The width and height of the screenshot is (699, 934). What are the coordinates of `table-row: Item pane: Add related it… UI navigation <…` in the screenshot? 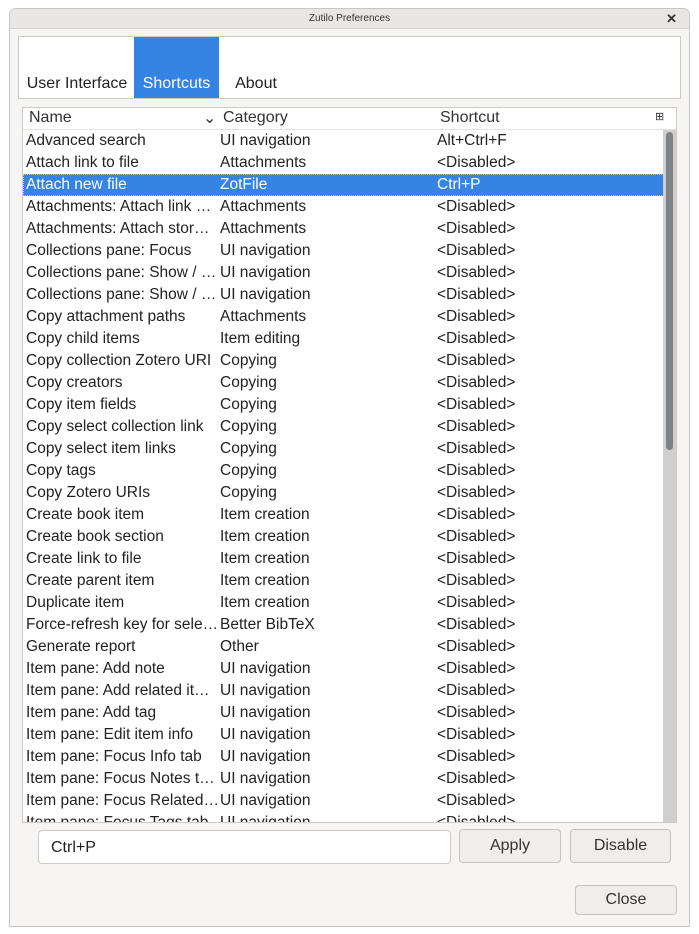 It's located at (343, 691).